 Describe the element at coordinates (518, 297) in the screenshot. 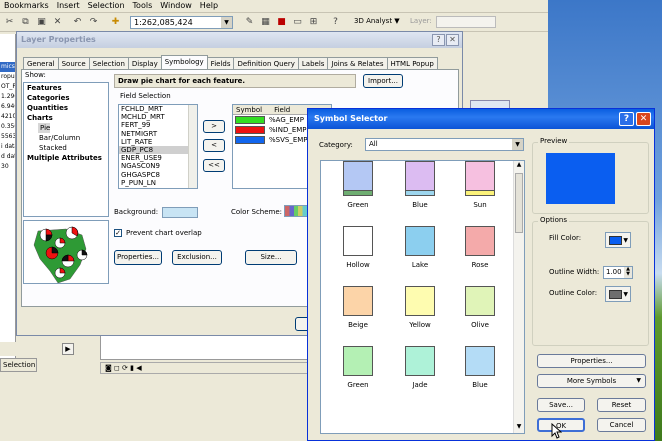

I see `symbol-grid-scrollbar: ▲ ▼` at that location.